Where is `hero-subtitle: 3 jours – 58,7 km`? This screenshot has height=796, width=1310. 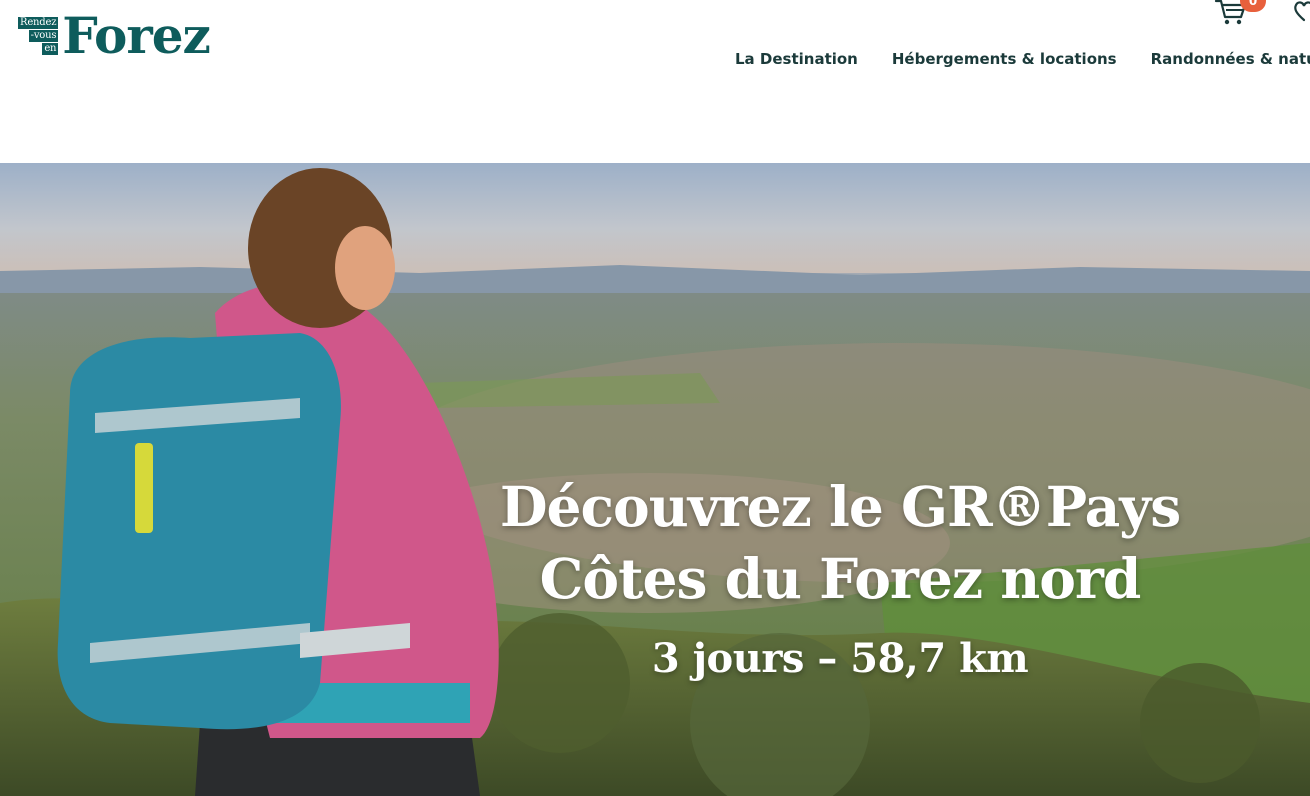
hero-subtitle: 3 jours – 58,7 km is located at coordinates (840, 658).